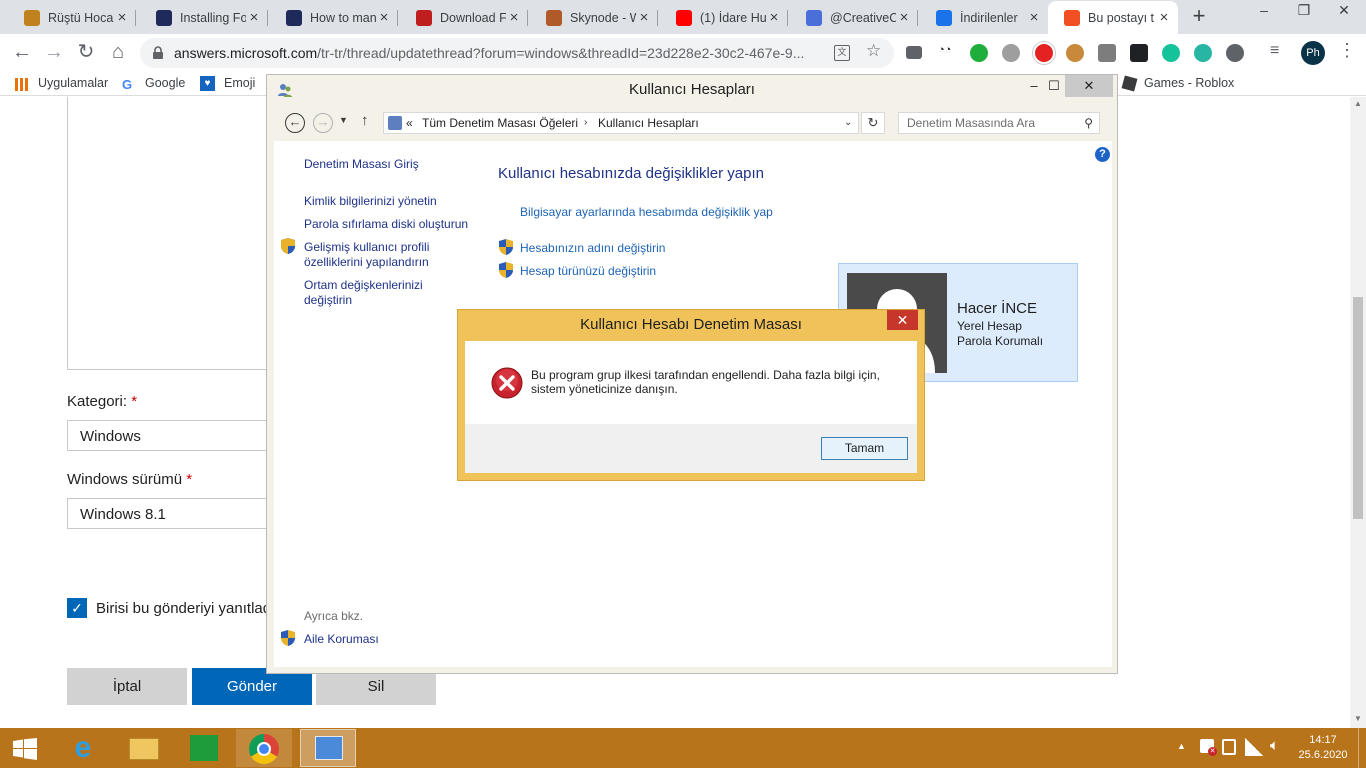 This screenshot has height=768, width=1366. Describe the element at coordinates (73, 83) in the screenshot. I see `bookmark-apps: Uygulamalar` at that location.